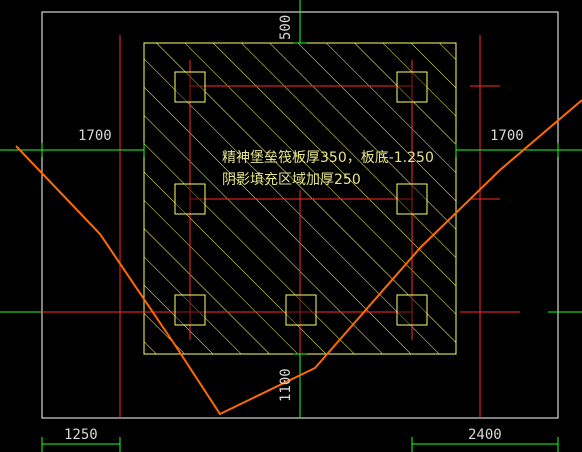 This screenshot has width=582, height=452. I want to click on column-middle-left, so click(190, 199).